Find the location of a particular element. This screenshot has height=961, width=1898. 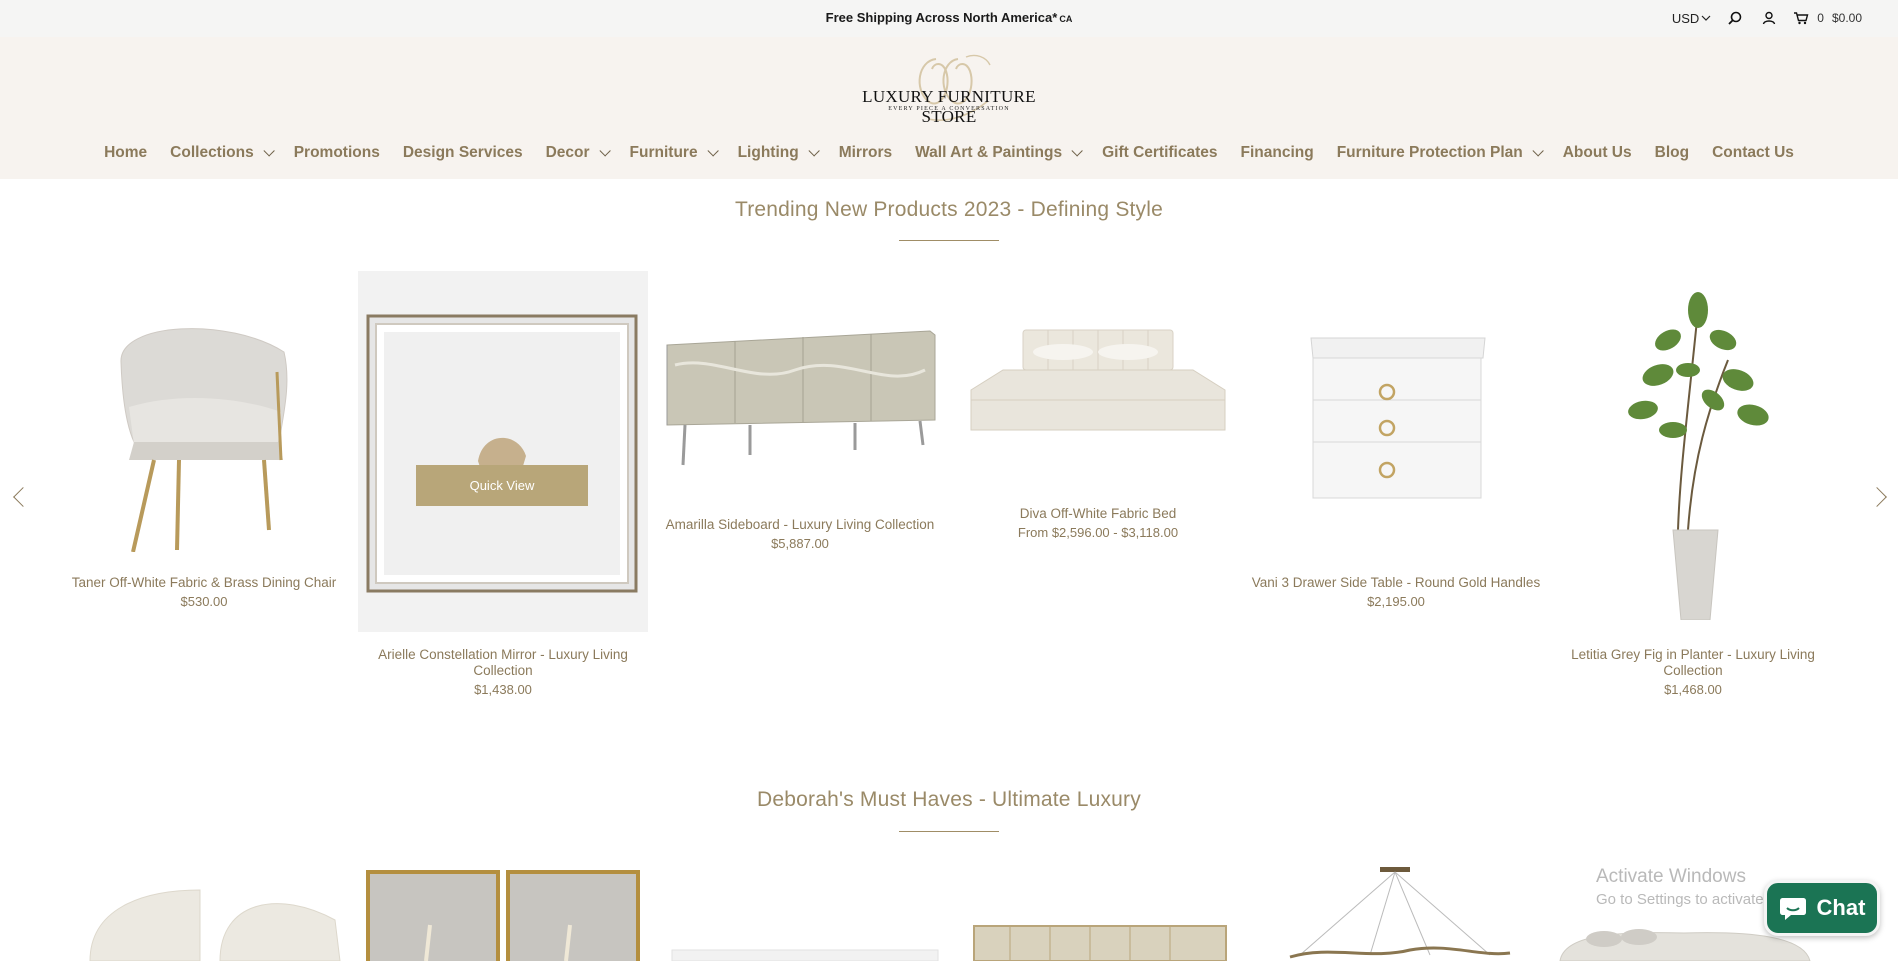

side-table-image is located at coordinates (1398, 418).